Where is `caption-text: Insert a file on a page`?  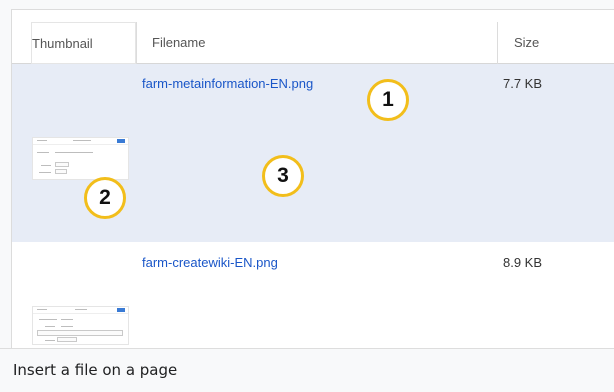
caption-text: Insert a file on a page is located at coordinates (95, 370).